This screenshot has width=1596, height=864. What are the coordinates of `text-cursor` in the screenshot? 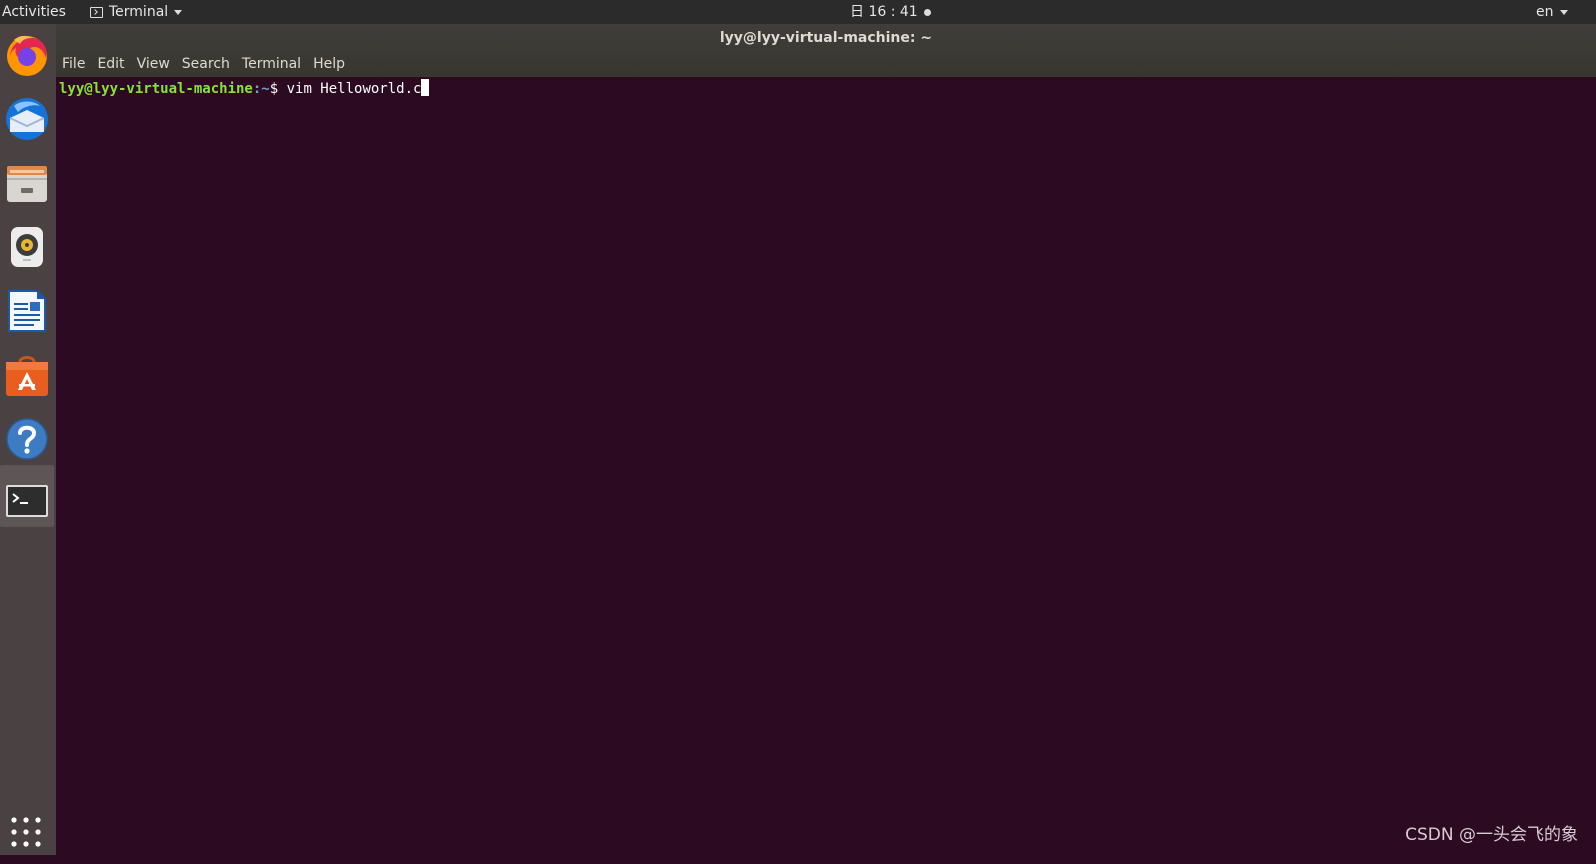 It's located at (425, 87).